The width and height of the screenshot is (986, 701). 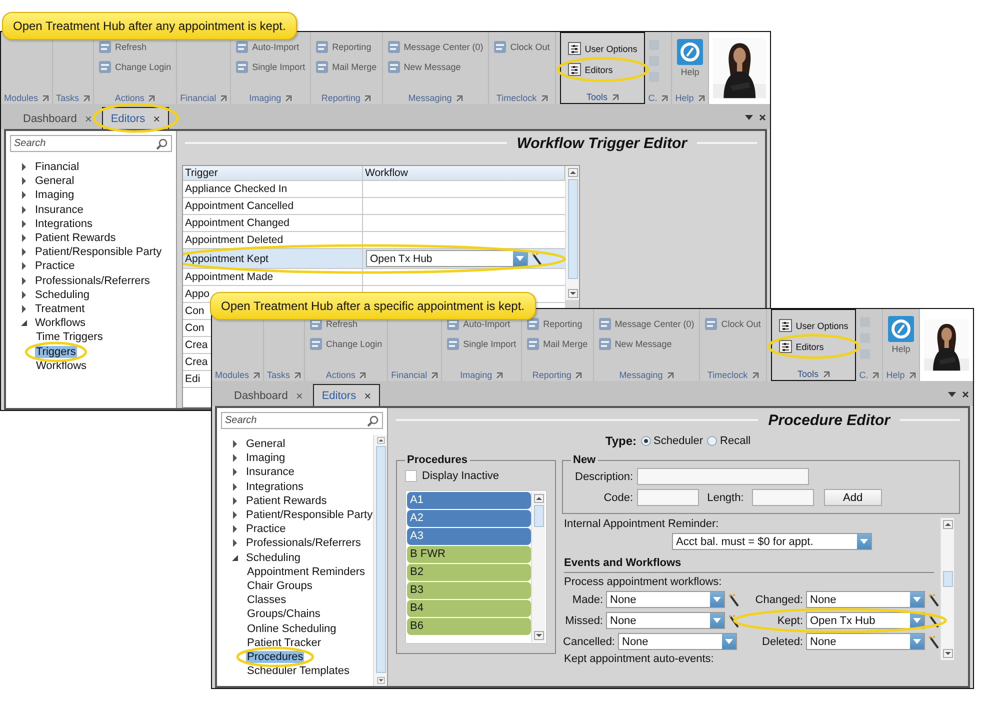 I want to click on list-item: B4, so click(x=469, y=608).